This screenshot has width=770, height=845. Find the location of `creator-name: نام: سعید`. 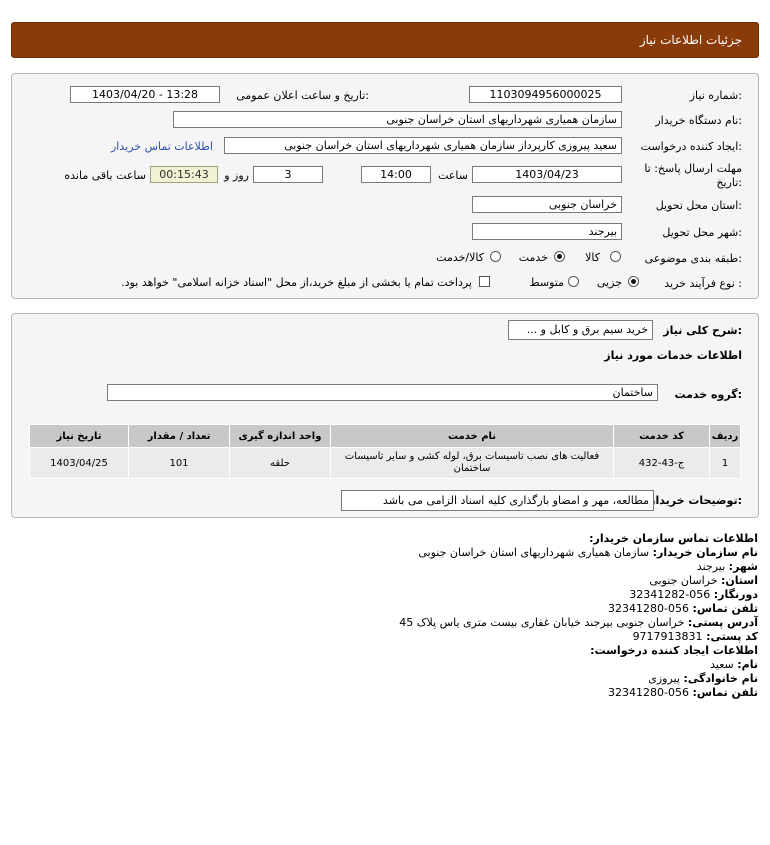

creator-name: نام: سعید is located at coordinates (734, 664).